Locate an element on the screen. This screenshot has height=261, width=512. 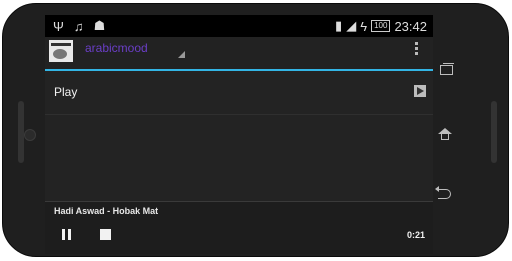
battery-indicator: 100 is located at coordinates (381, 26).